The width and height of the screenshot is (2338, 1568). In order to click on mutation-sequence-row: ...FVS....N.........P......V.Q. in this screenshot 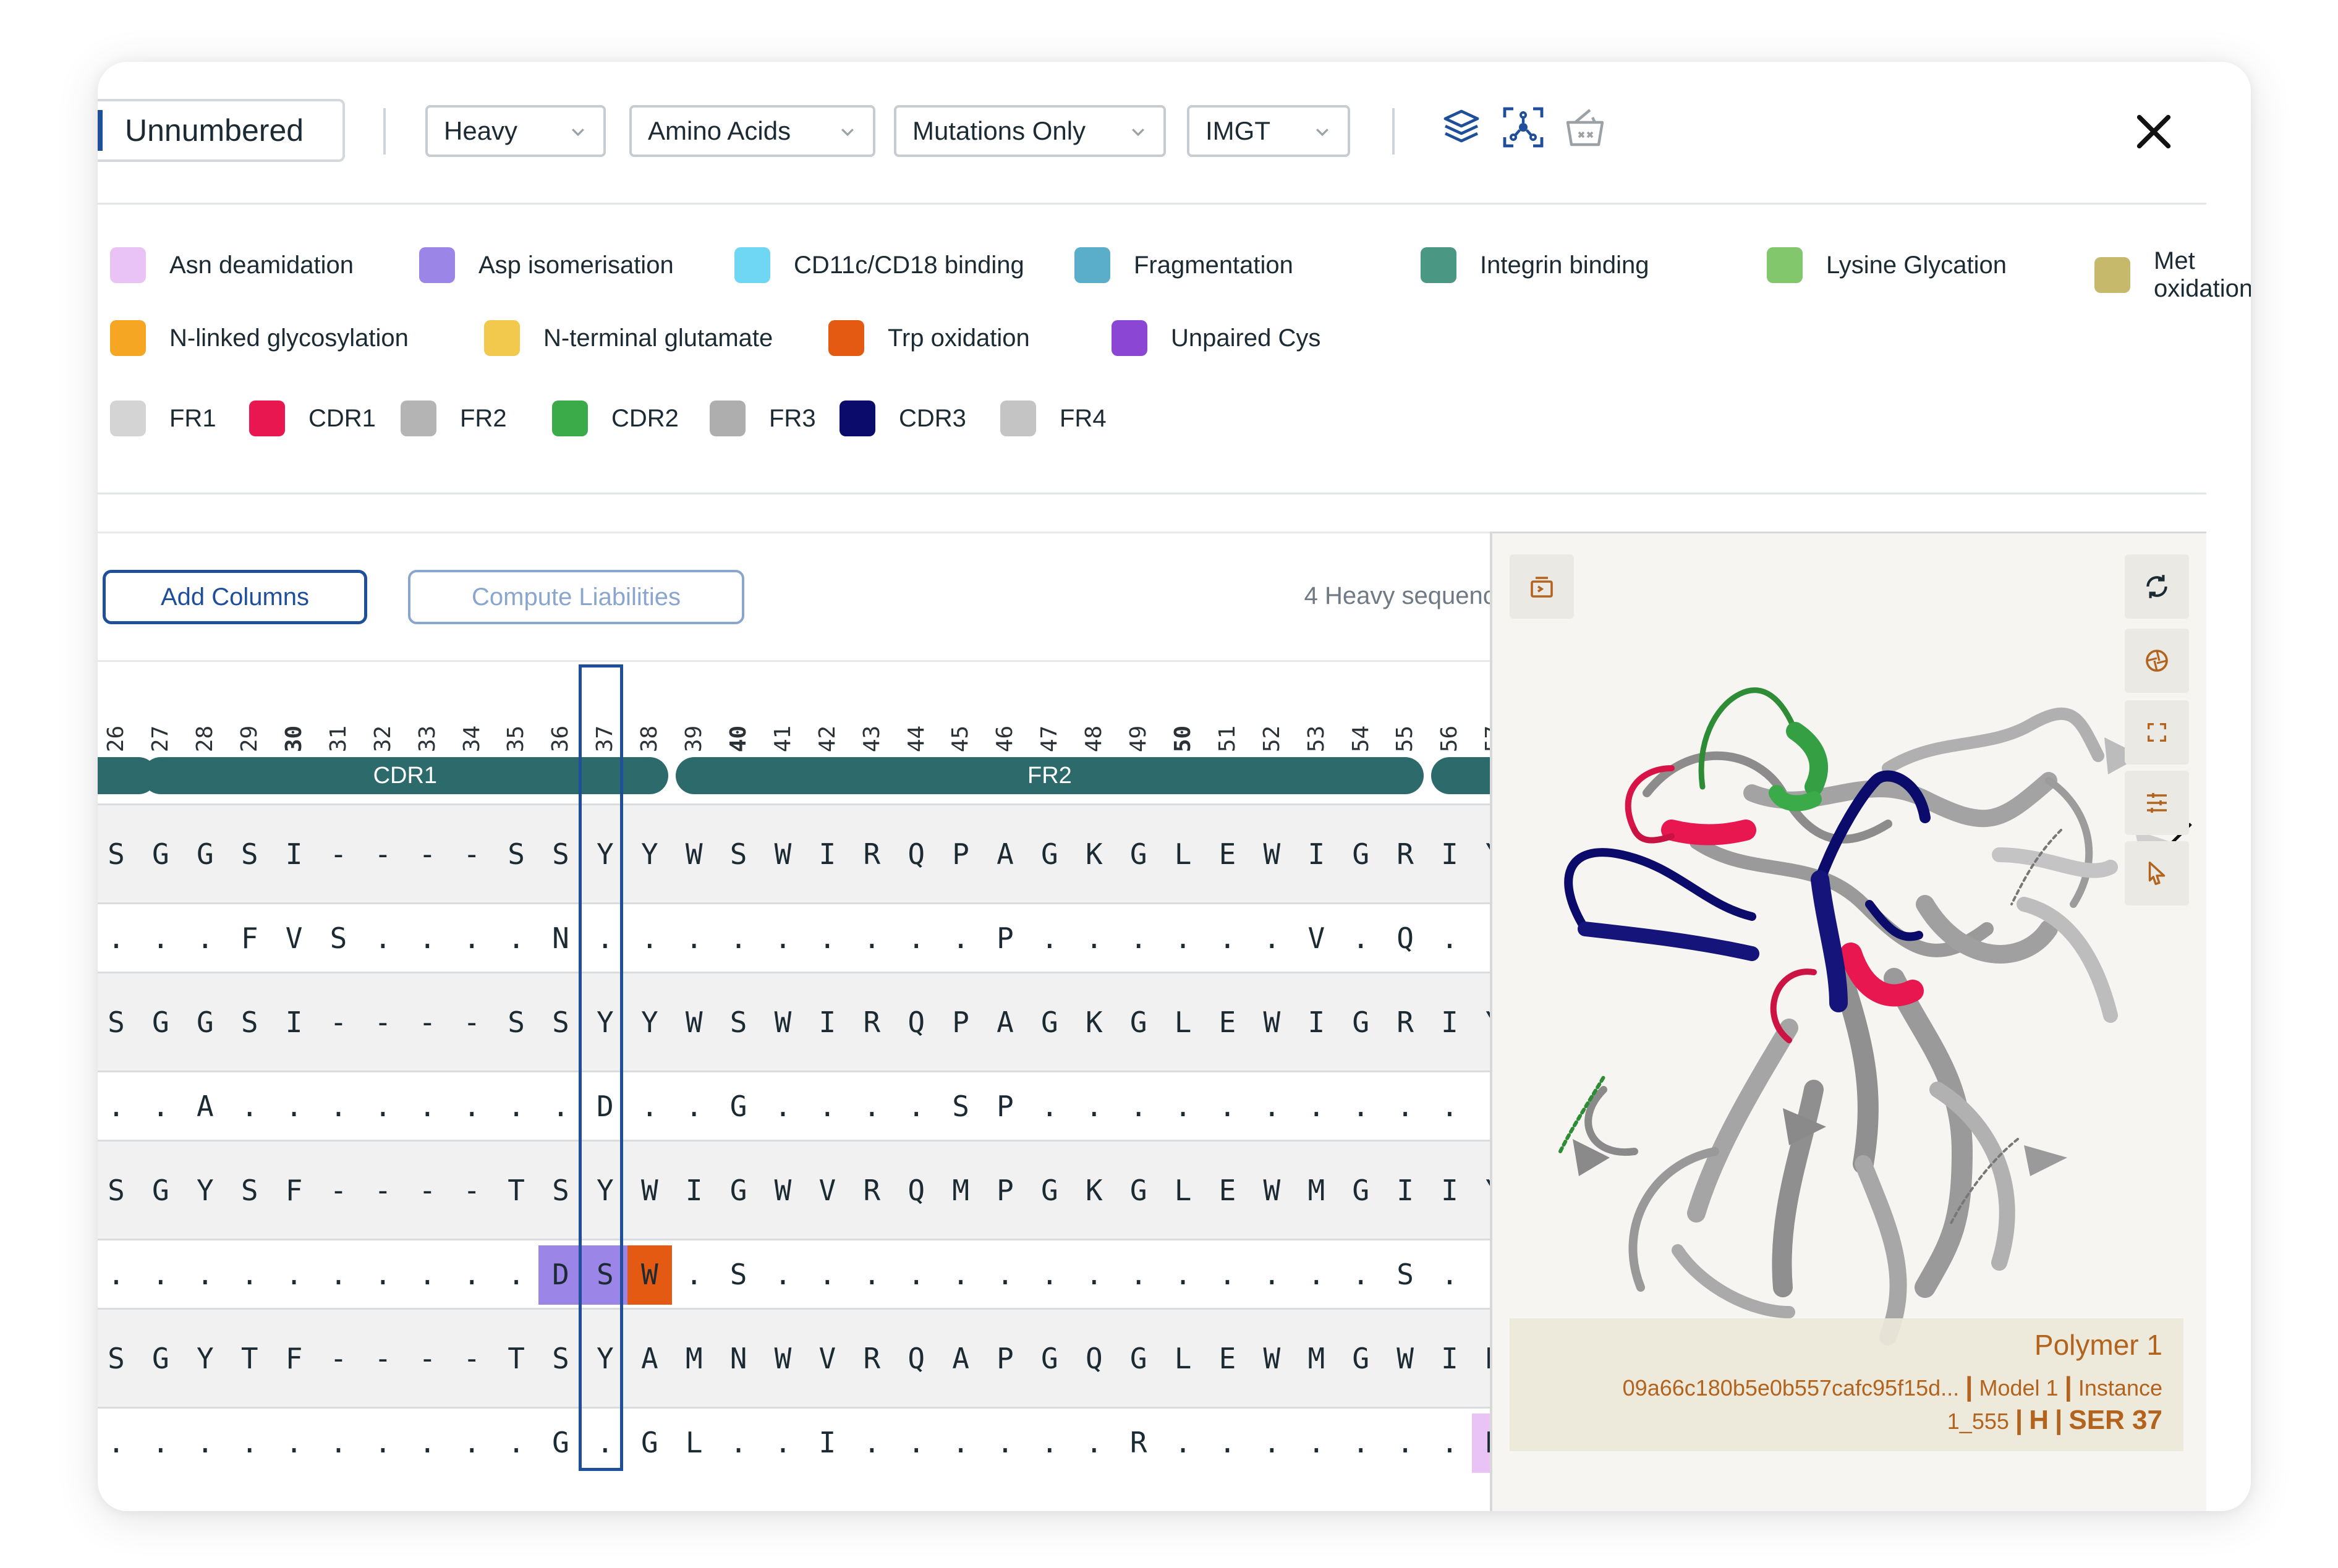, I will do `click(794, 937)`.